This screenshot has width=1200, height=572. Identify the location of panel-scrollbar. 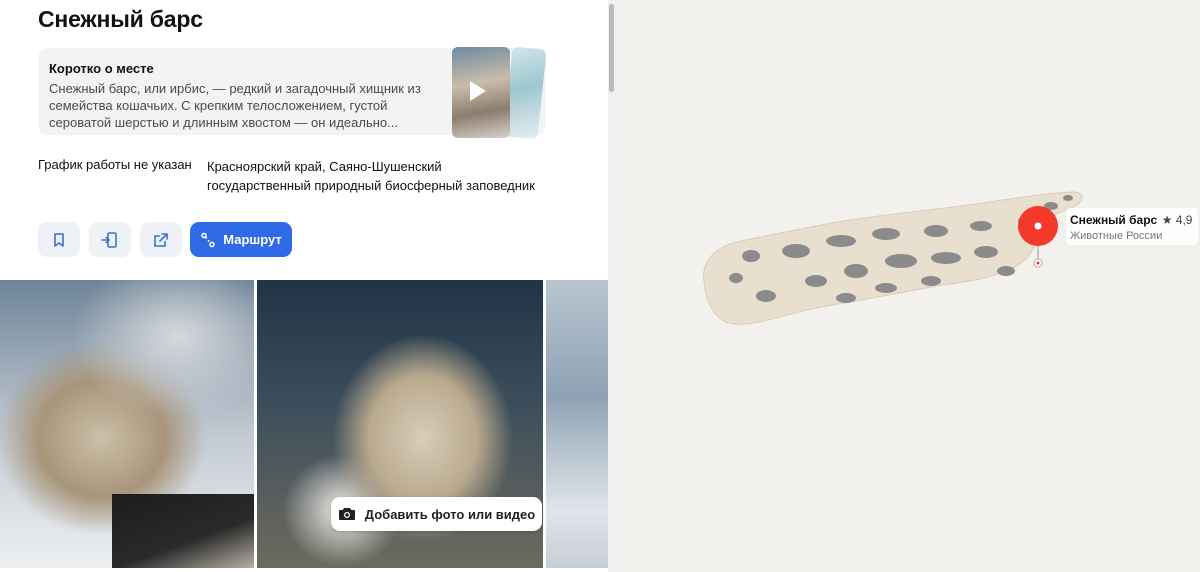
(612, 286).